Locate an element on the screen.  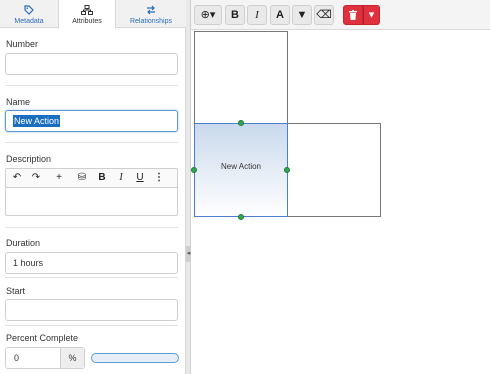
swap-icon is located at coordinates (151, 11).